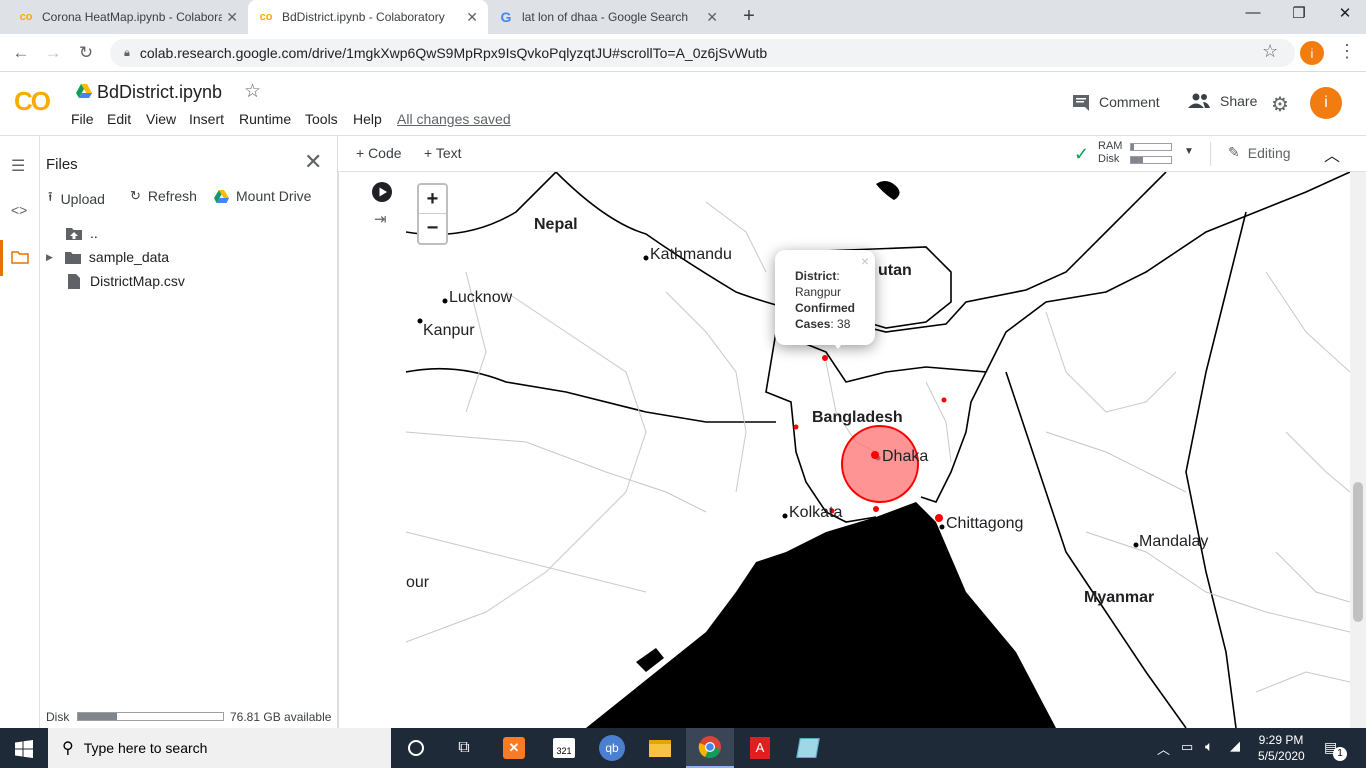 The image size is (1366, 768). What do you see at coordinates (274, 196) in the screenshot?
I see `mount-drive-label: Mount Drive` at bounding box center [274, 196].